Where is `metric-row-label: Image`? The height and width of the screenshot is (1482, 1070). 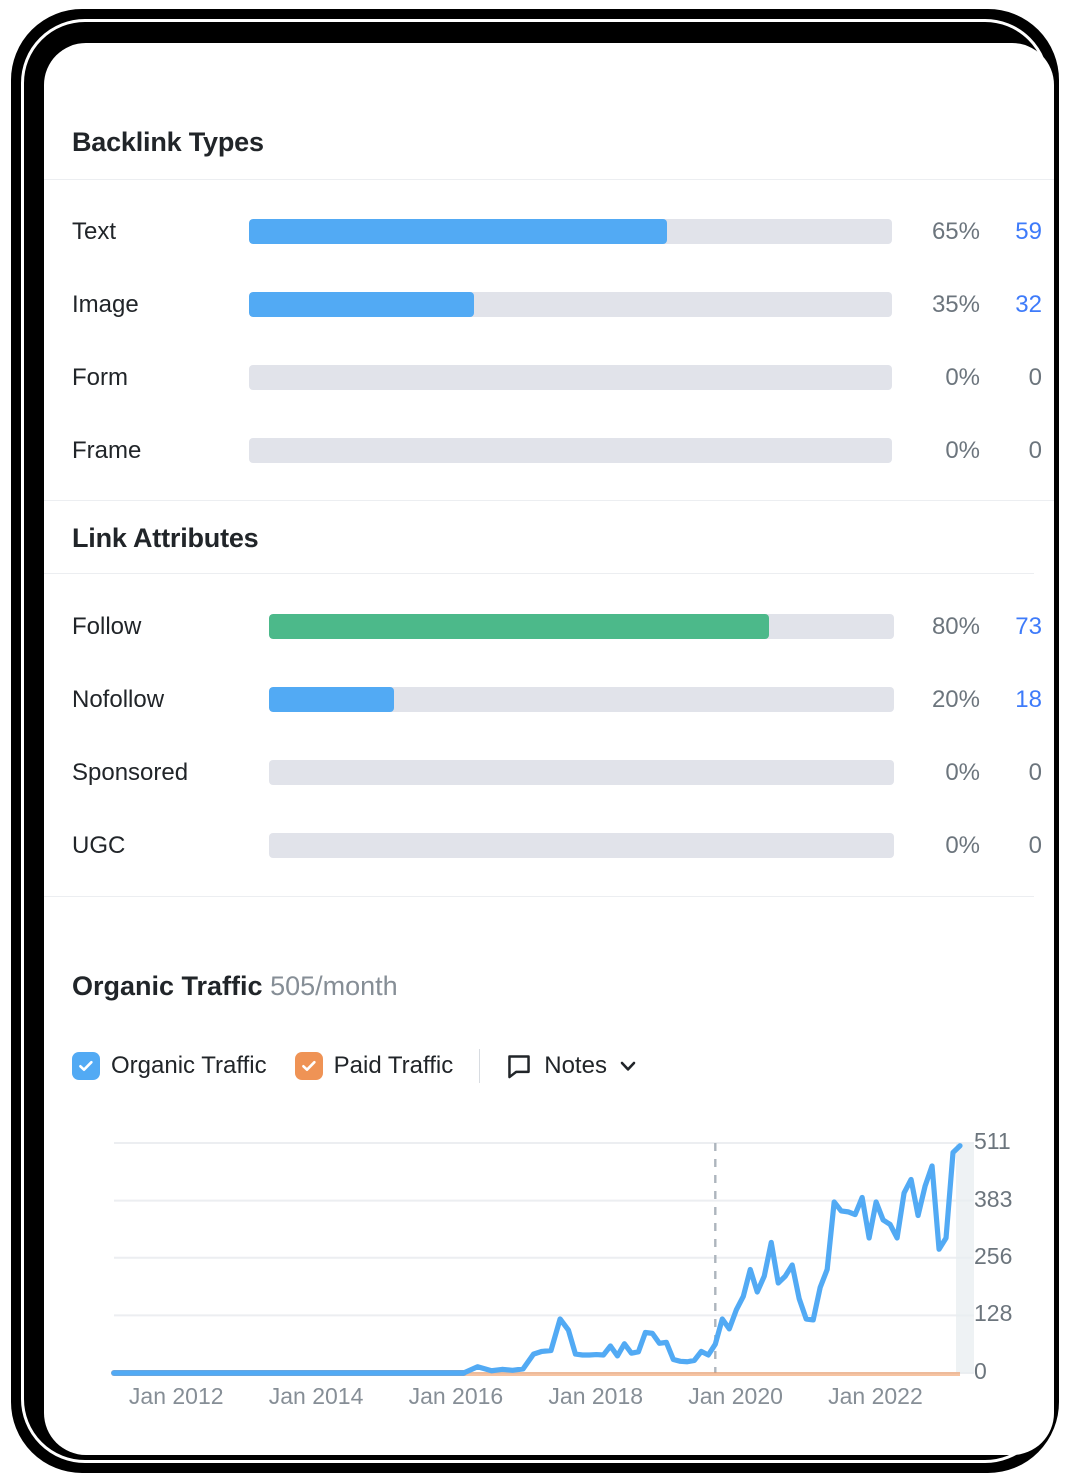
metric-row-label: Image is located at coordinates (105, 304).